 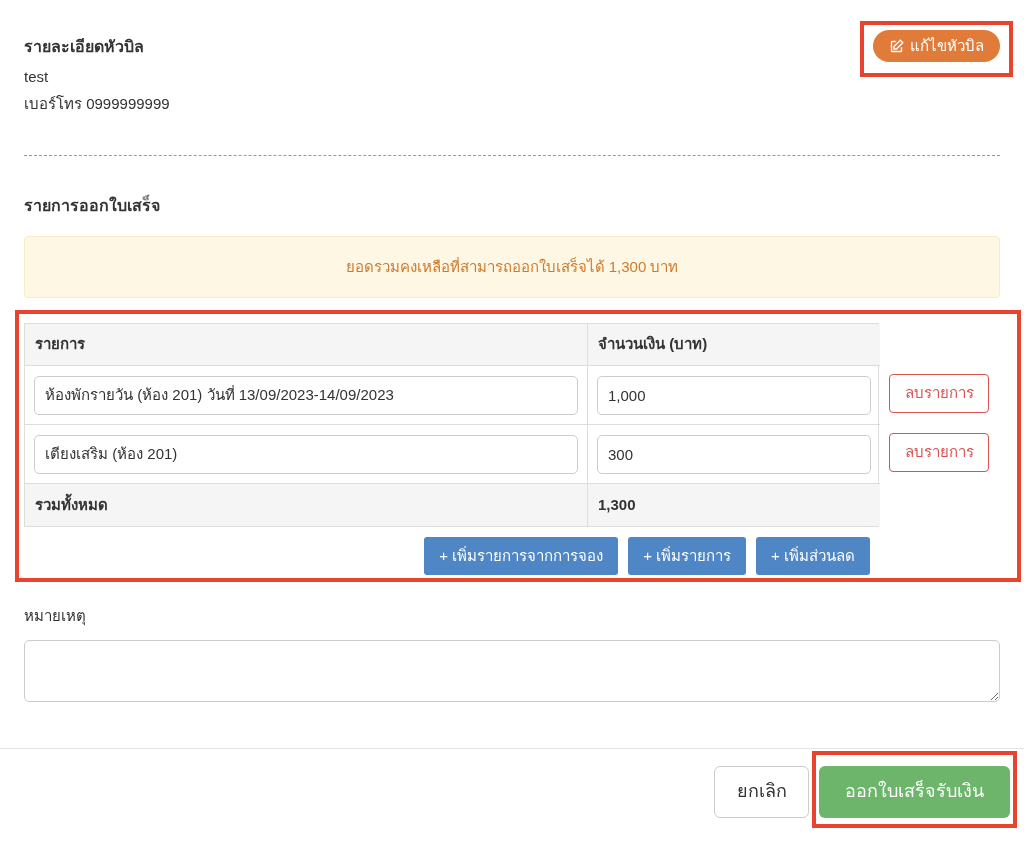 What do you see at coordinates (37, 77) in the screenshot?
I see `info-text: test` at bounding box center [37, 77].